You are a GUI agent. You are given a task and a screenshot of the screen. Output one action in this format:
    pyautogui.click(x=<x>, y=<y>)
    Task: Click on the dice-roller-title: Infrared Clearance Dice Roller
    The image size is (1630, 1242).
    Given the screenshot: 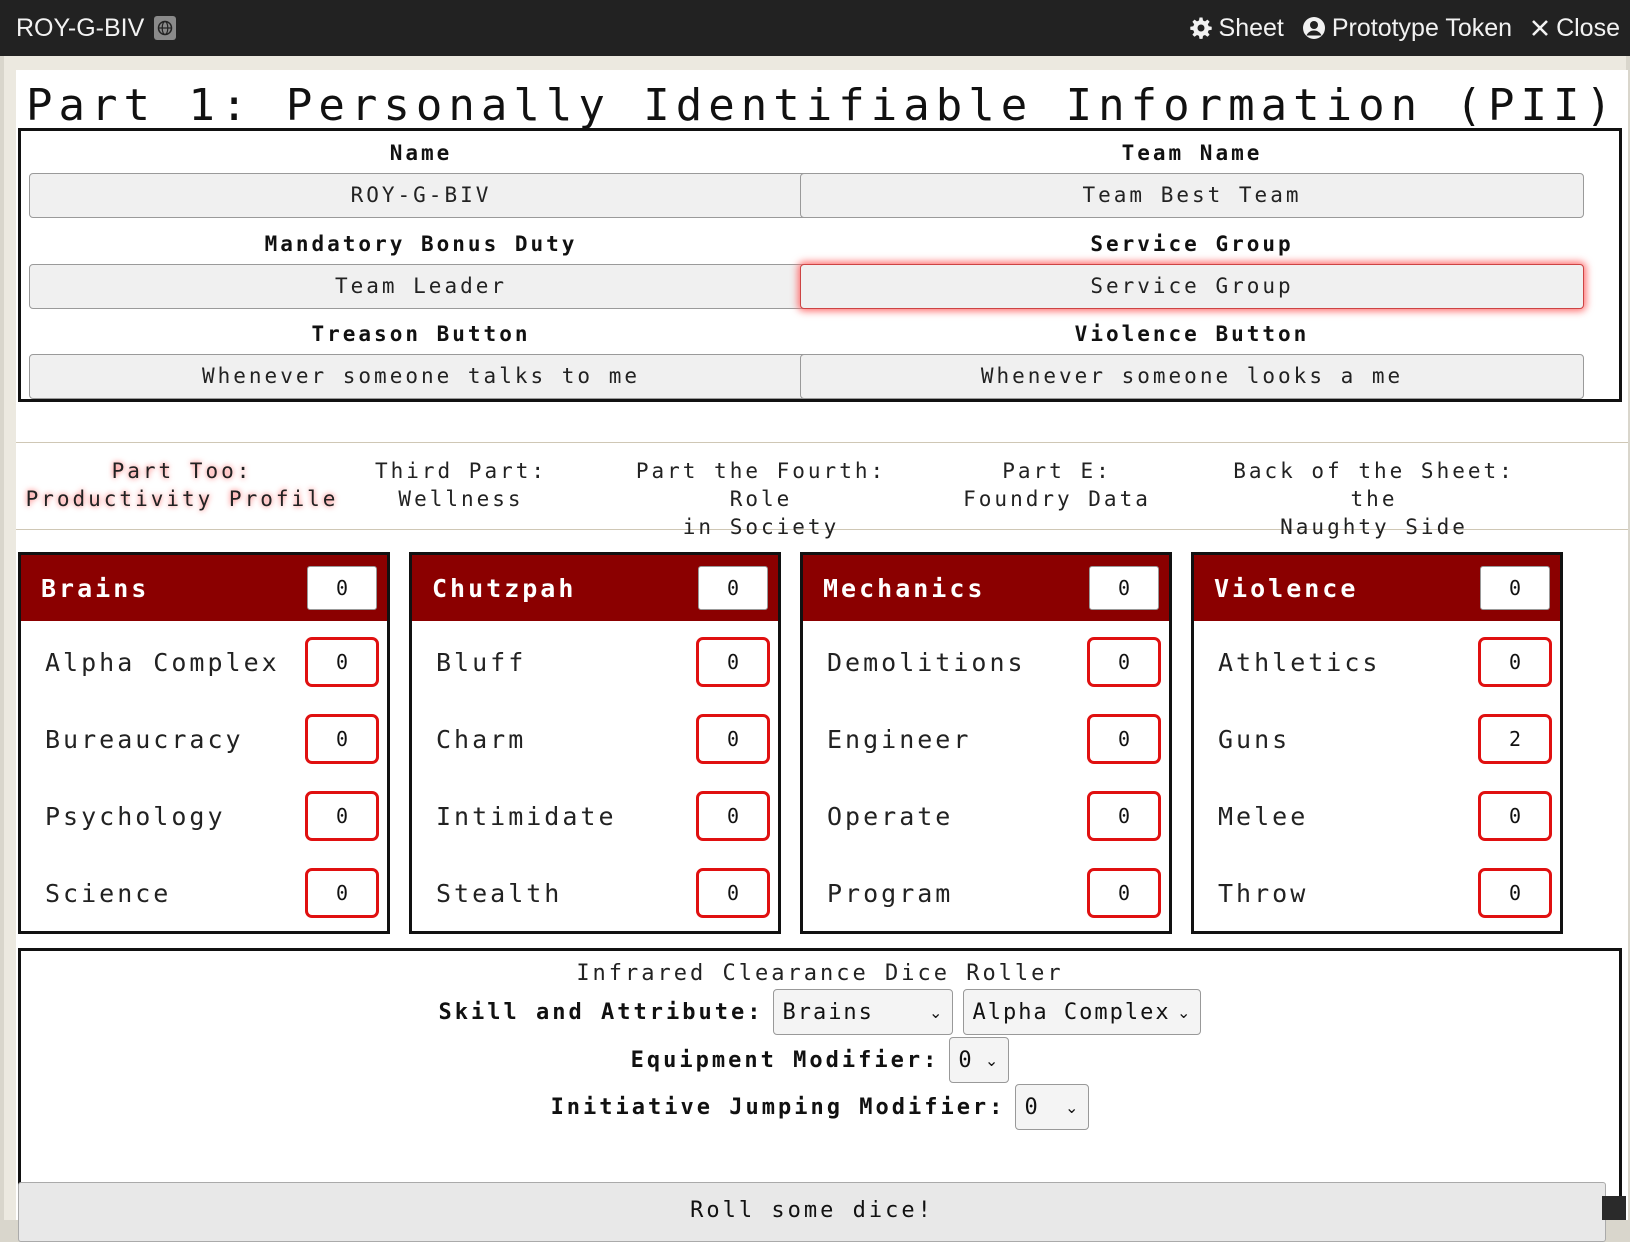 What is the action you would take?
    pyautogui.click(x=820, y=973)
    